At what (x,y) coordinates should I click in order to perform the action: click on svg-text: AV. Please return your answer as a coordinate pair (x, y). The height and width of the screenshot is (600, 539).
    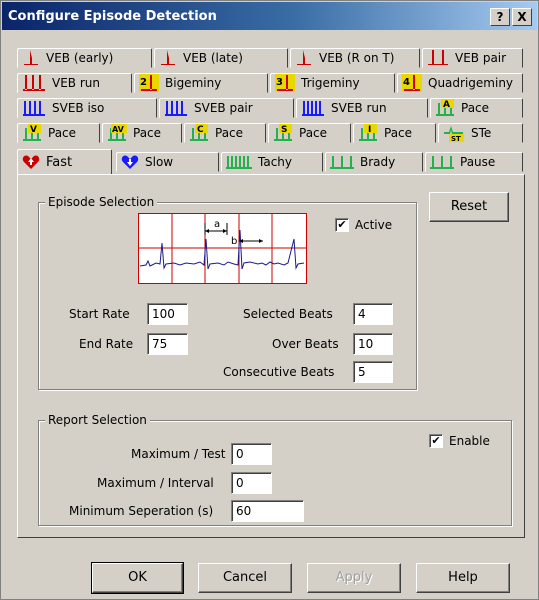
    Looking at the image, I should click on (118, 129).